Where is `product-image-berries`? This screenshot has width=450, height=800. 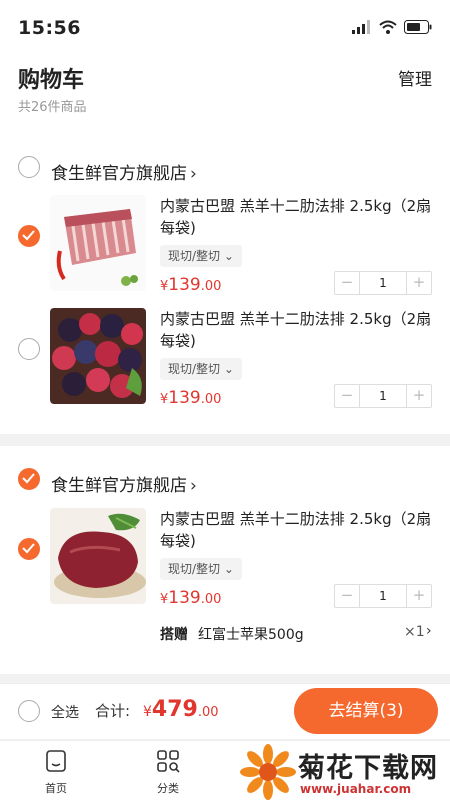
product-image-berries is located at coordinates (98, 356).